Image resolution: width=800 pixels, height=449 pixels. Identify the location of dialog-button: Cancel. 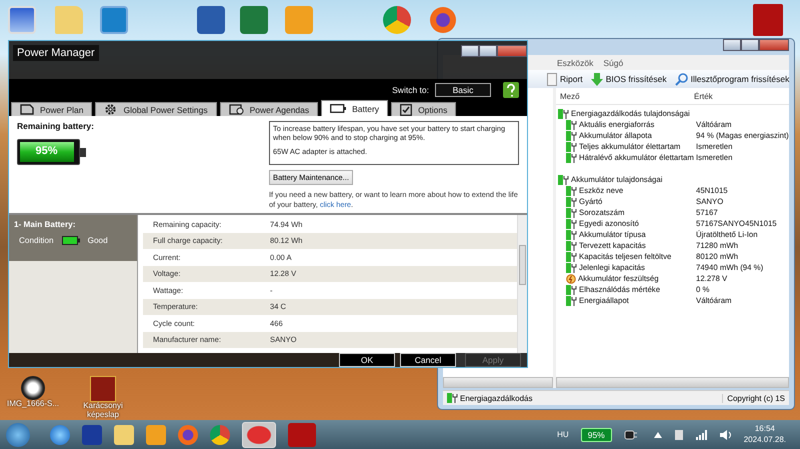
(428, 360).